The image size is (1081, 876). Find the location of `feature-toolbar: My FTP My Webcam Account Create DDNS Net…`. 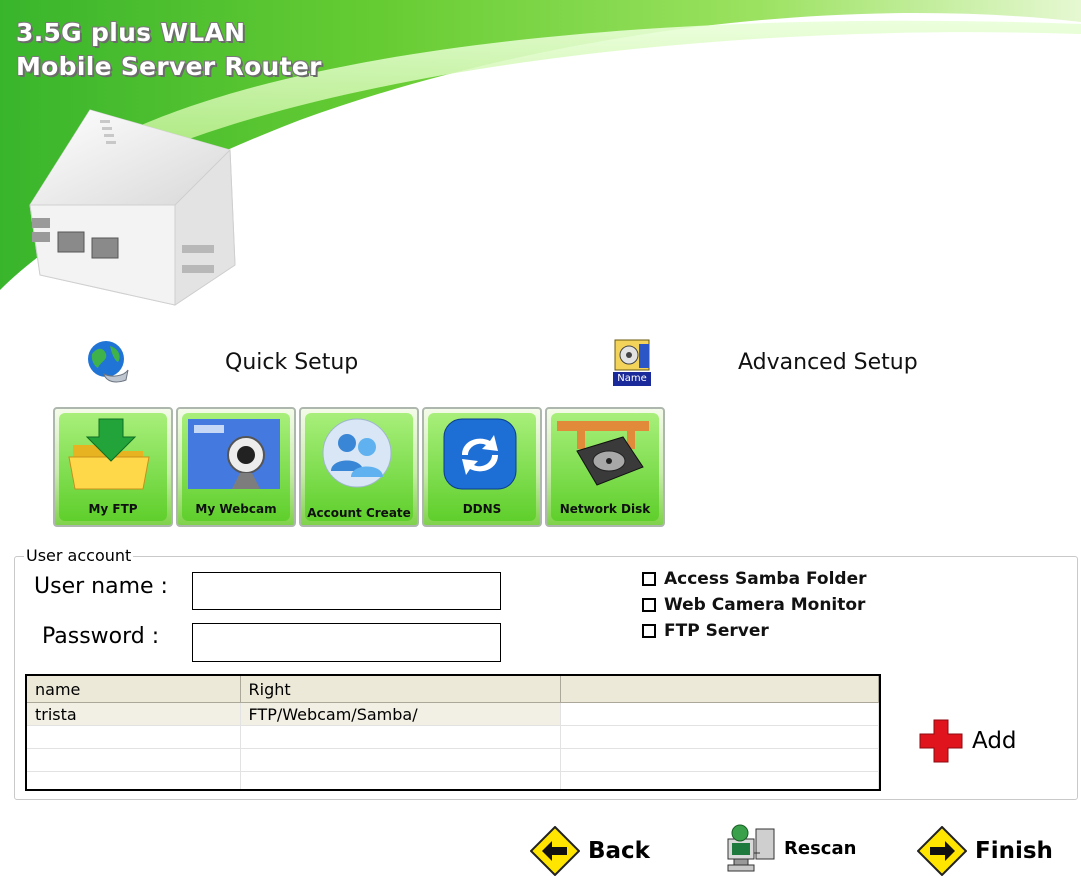

feature-toolbar: My FTP My Webcam Account Create DDNS Net… is located at coordinates (360, 467).